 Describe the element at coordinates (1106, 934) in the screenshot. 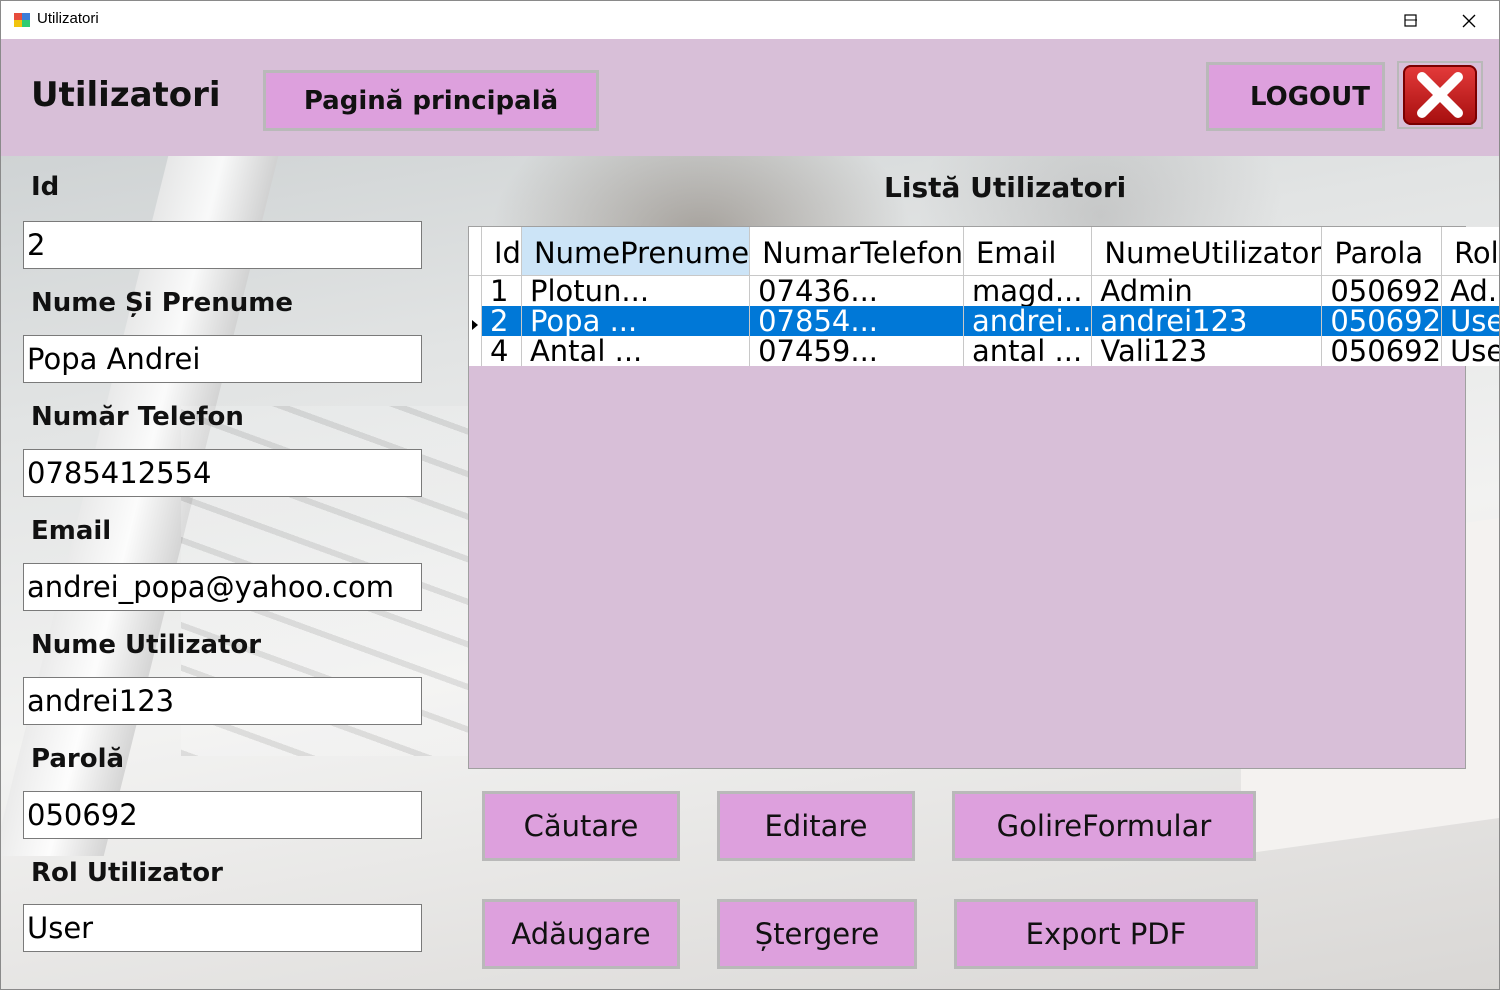

I see `export-pdf-button: Export PDF` at that location.